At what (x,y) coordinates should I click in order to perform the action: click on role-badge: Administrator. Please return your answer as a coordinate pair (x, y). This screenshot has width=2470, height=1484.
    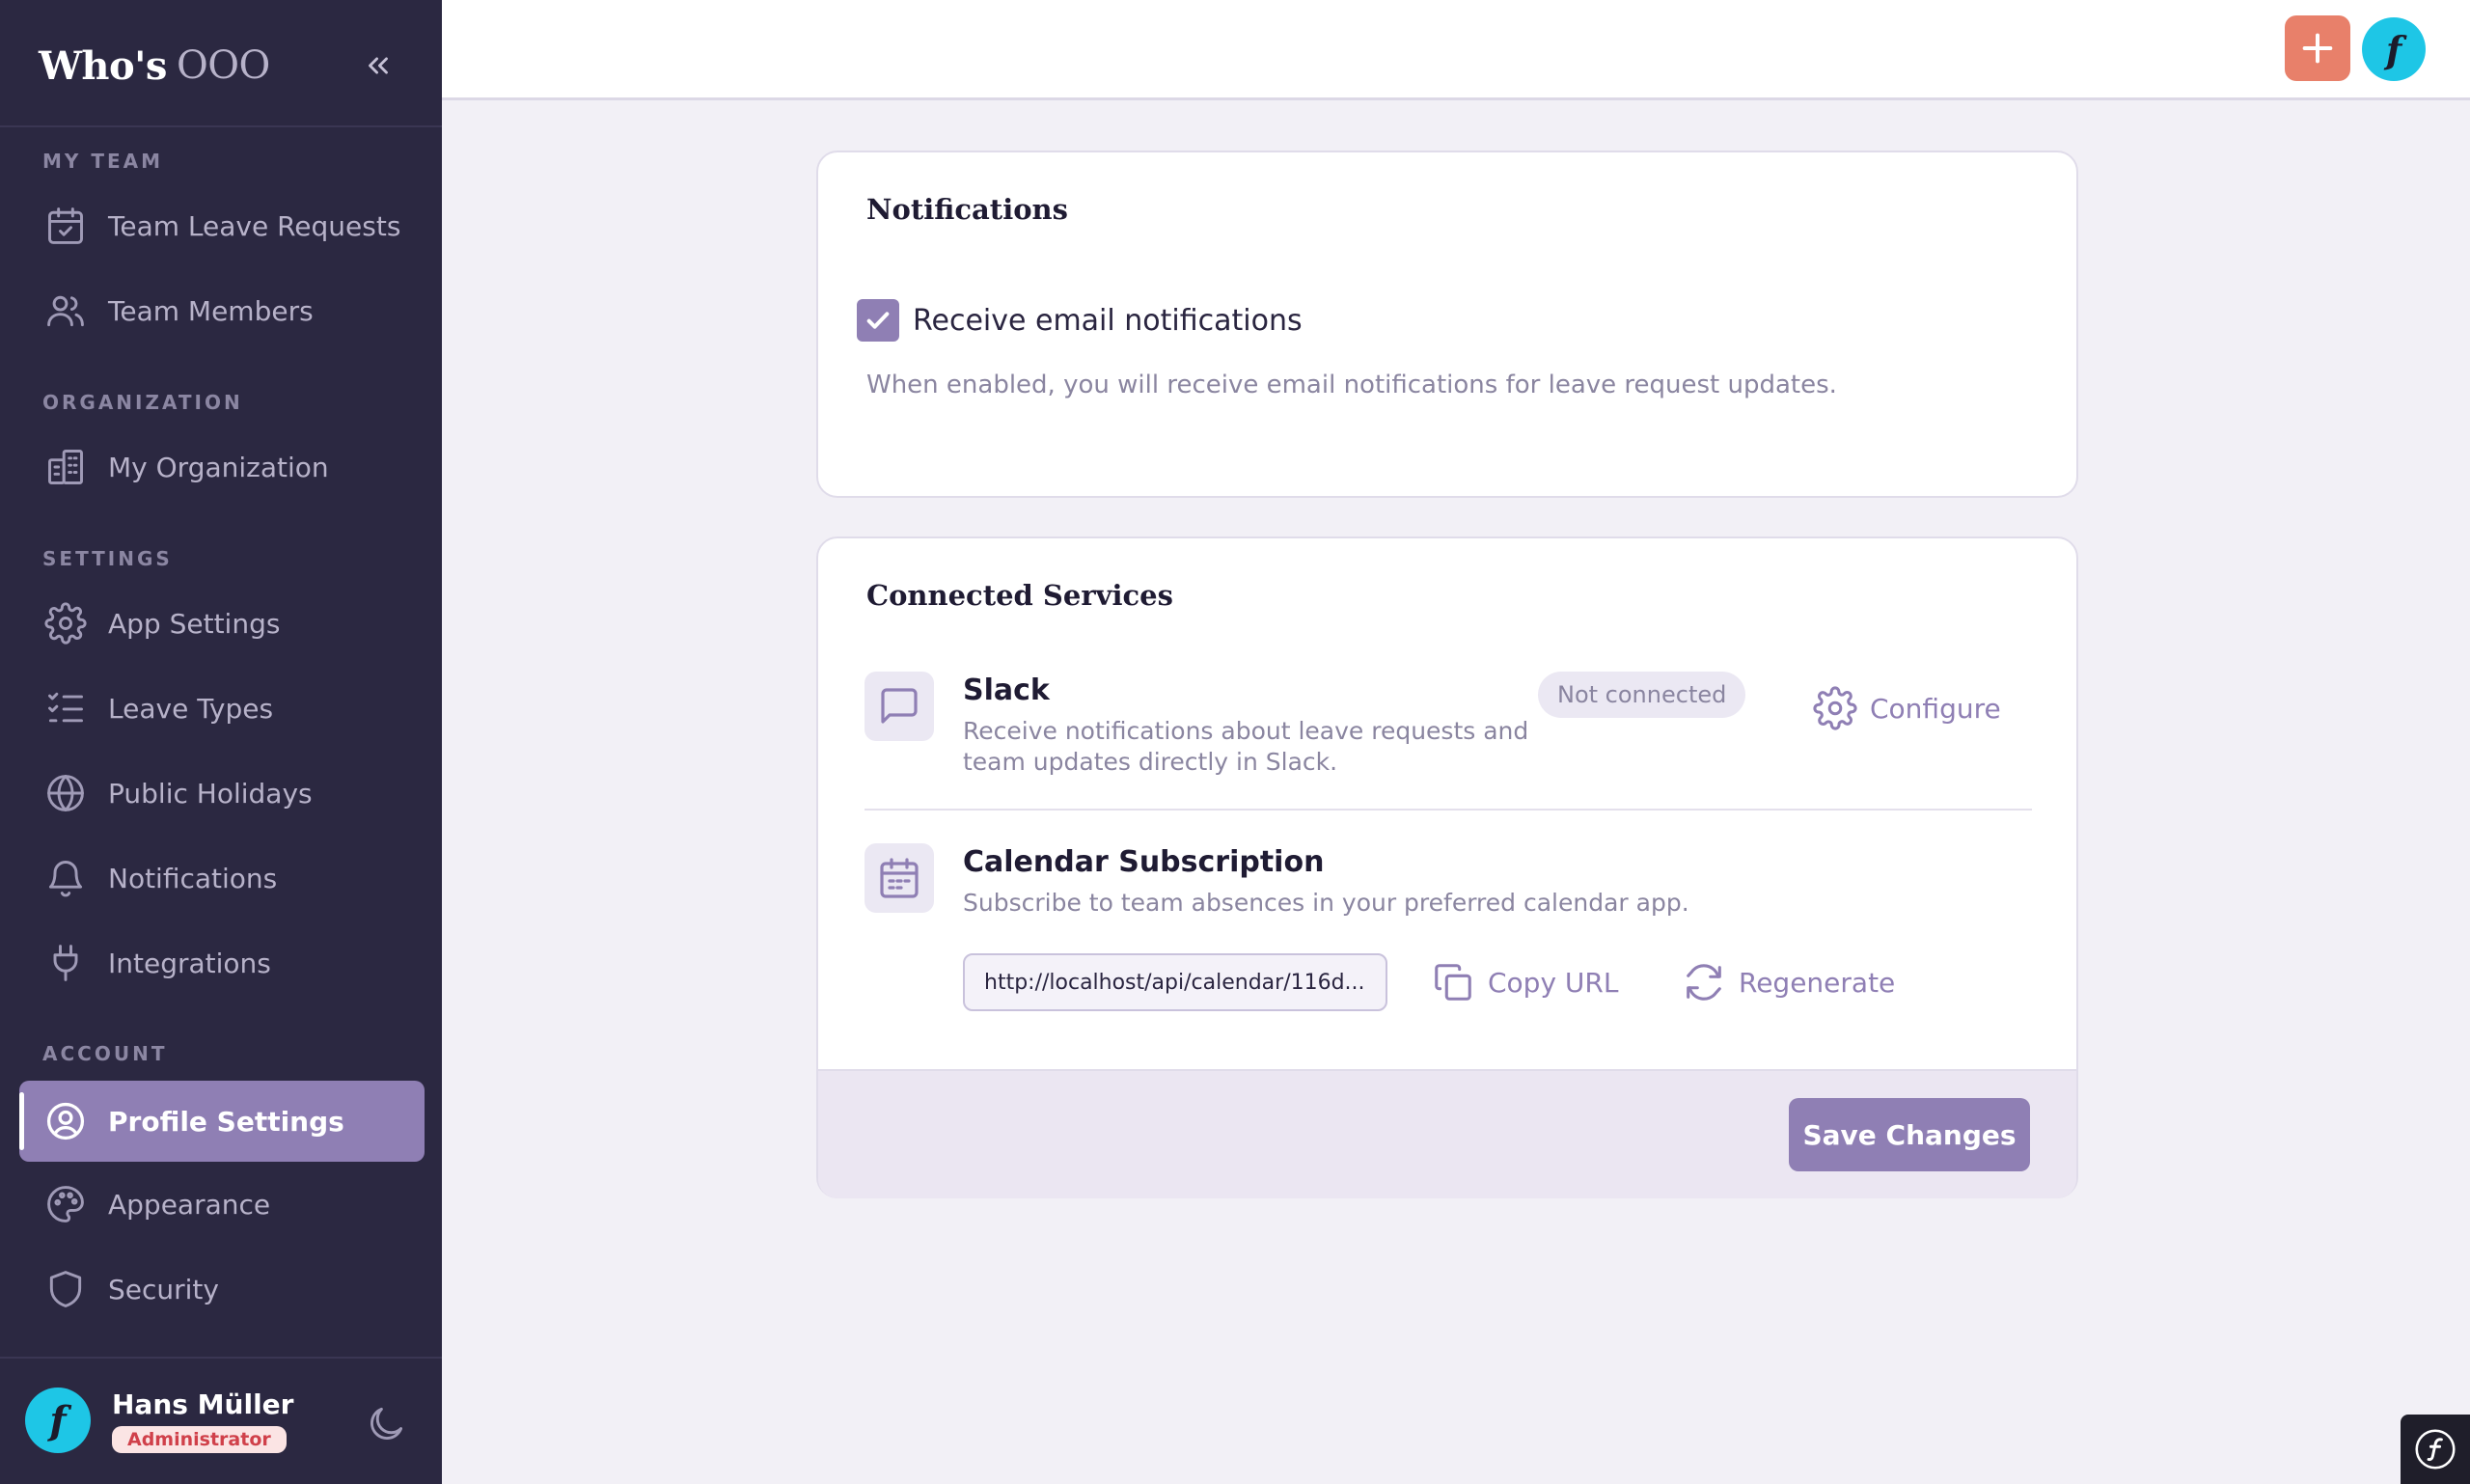
    Looking at the image, I should click on (199, 1439).